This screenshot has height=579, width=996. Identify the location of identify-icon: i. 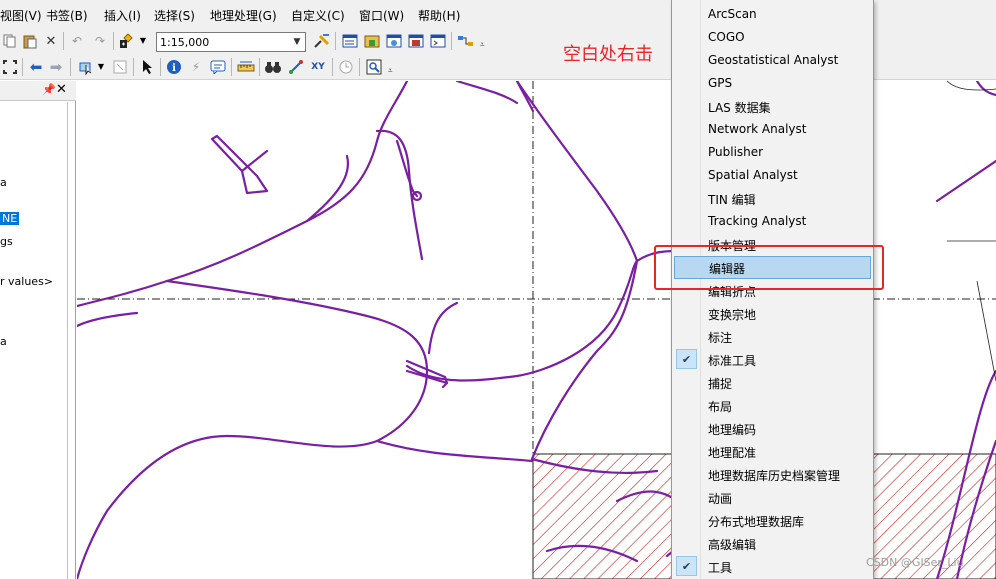
(174, 67).